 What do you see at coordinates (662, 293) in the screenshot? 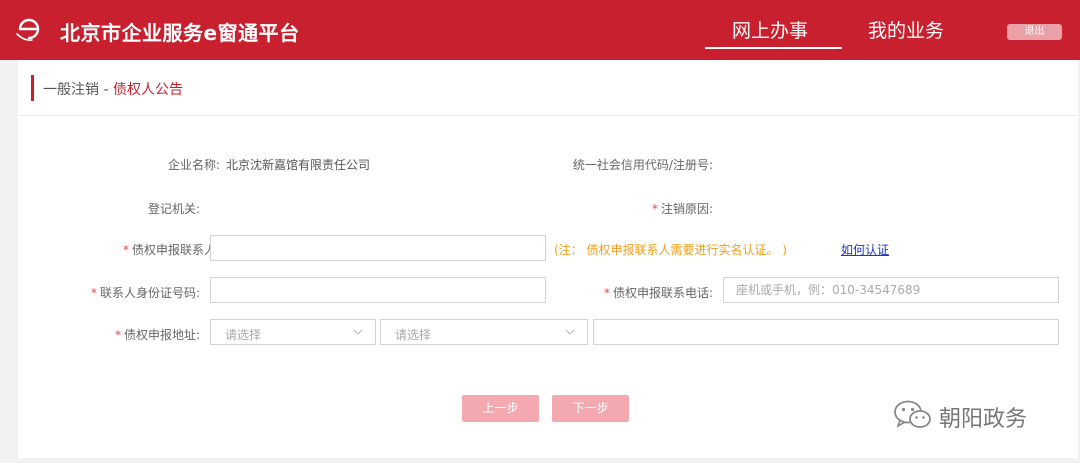
I see `phone-label-text: 债权申报联系电话:` at bounding box center [662, 293].